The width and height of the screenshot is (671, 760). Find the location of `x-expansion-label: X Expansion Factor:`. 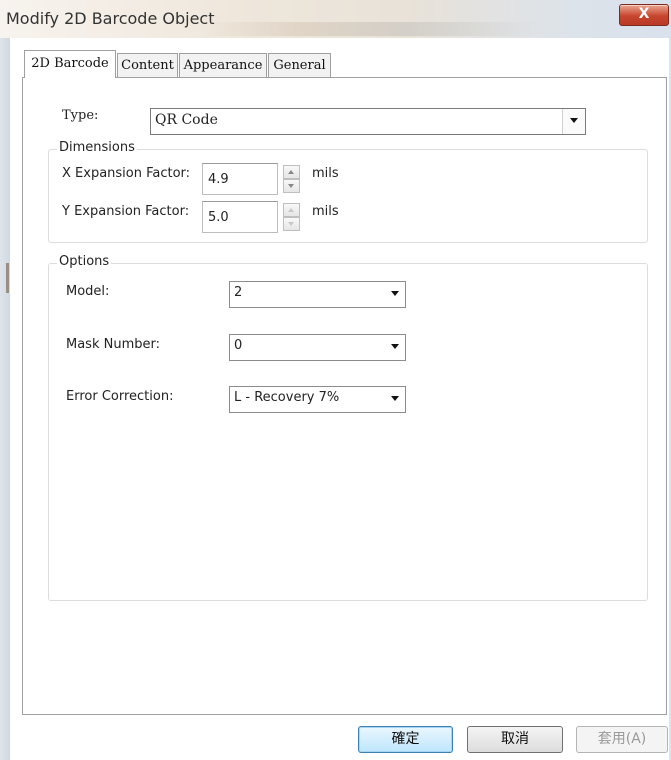

x-expansion-label: X Expansion Factor: is located at coordinates (126, 173).